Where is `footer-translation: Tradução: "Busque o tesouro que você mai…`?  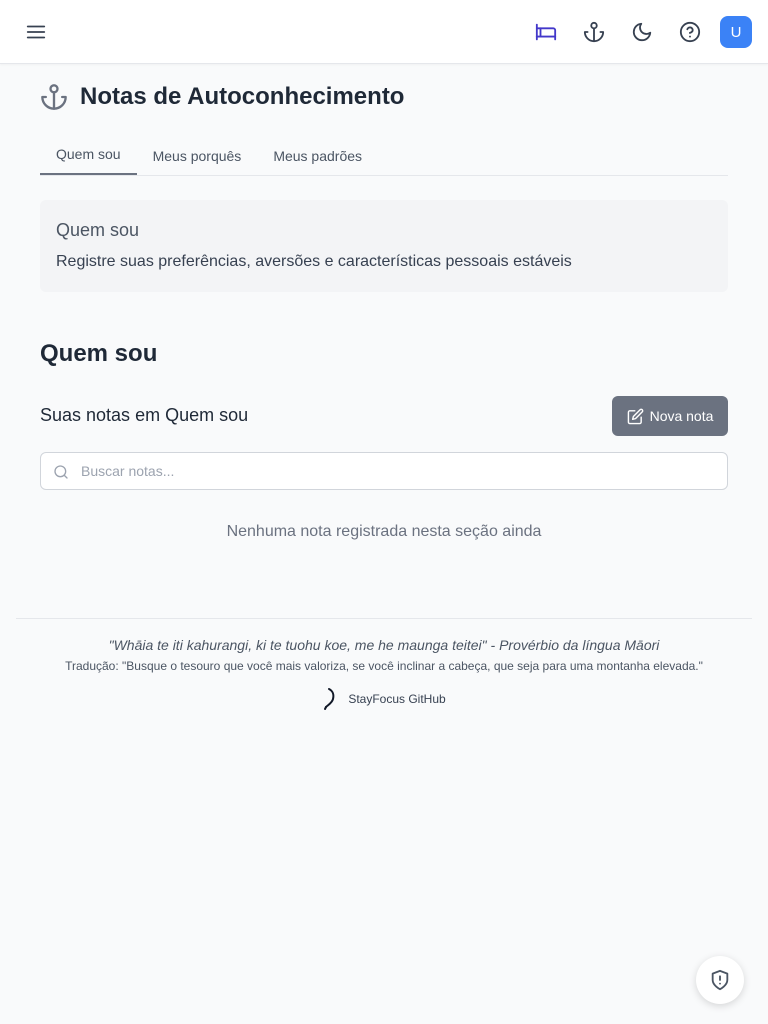
footer-translation: Tradução: "Busque o tesouro que você mai… is located at coordinates (384, 666).